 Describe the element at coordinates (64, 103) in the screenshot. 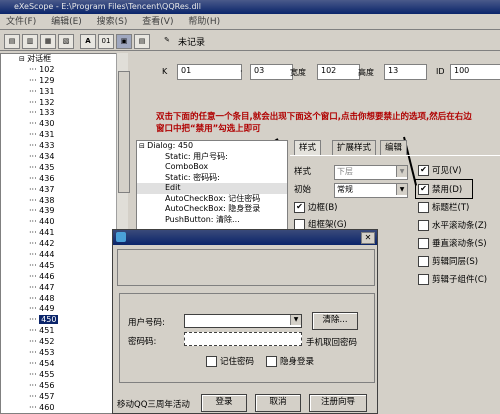

I see `tree-item: ··· 132` at that location.